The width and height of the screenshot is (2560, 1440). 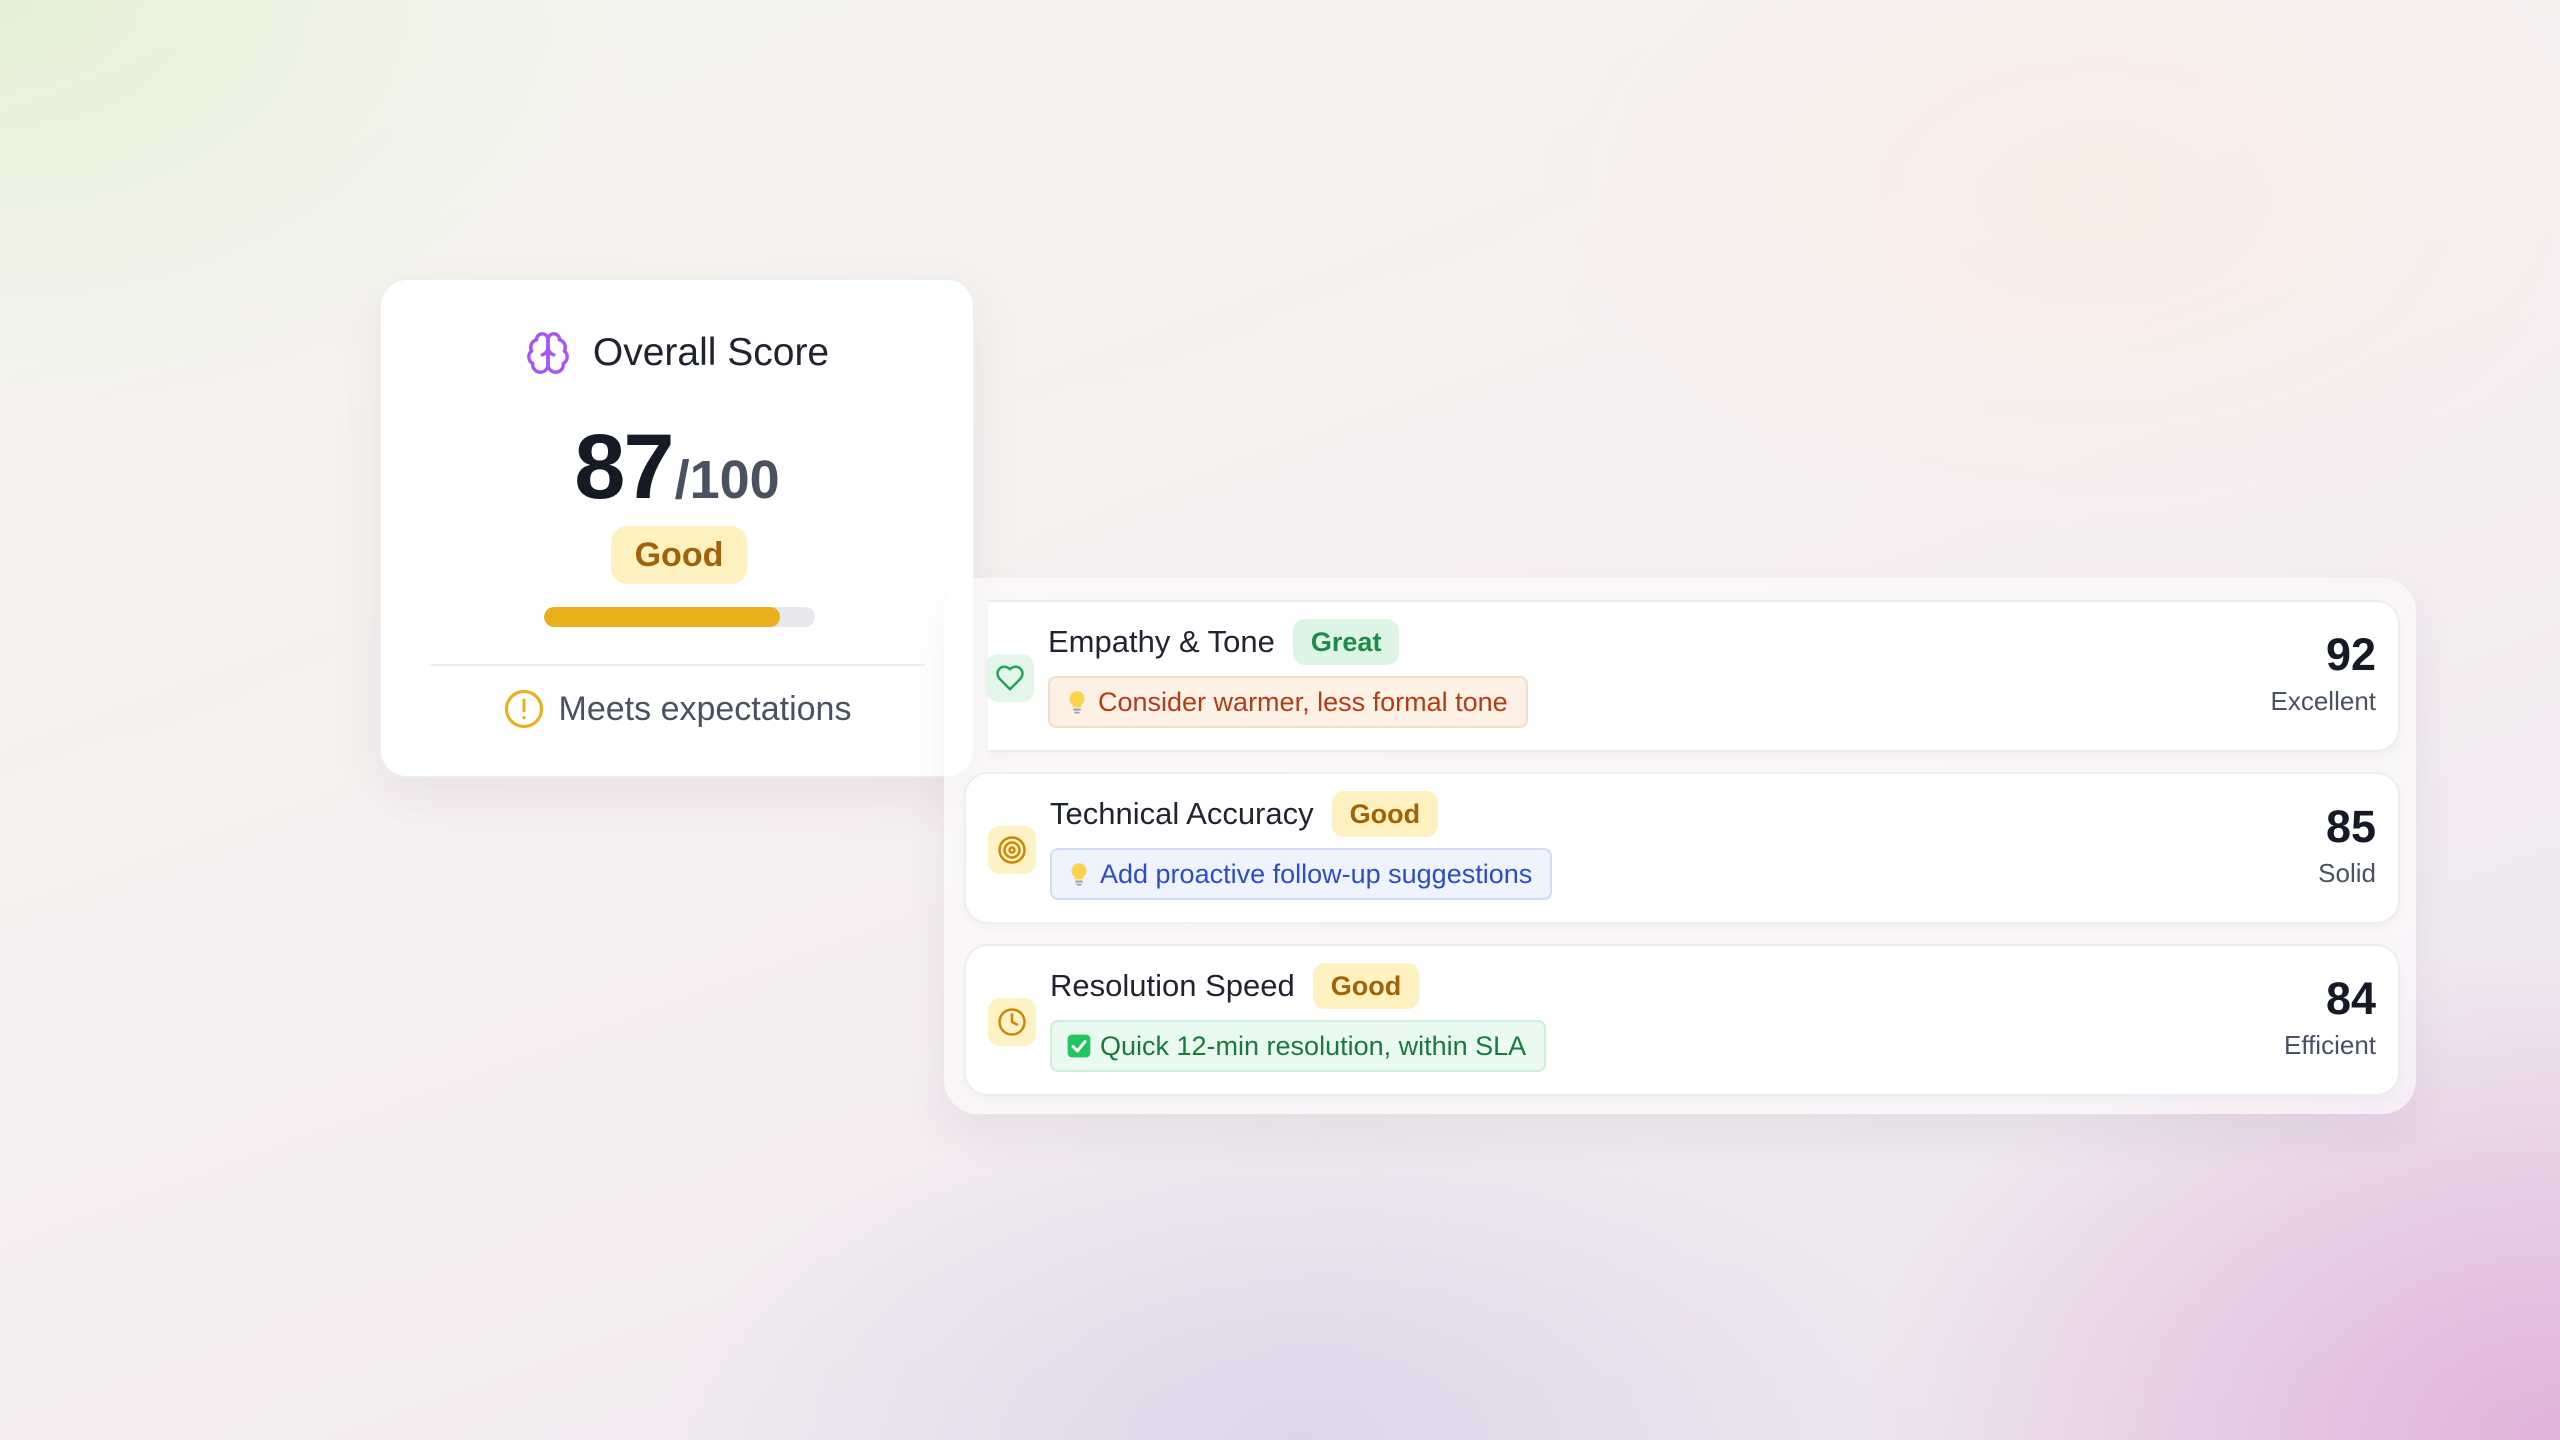 I want to click on metric-score-value: 84, so click(x=2350, y=998).